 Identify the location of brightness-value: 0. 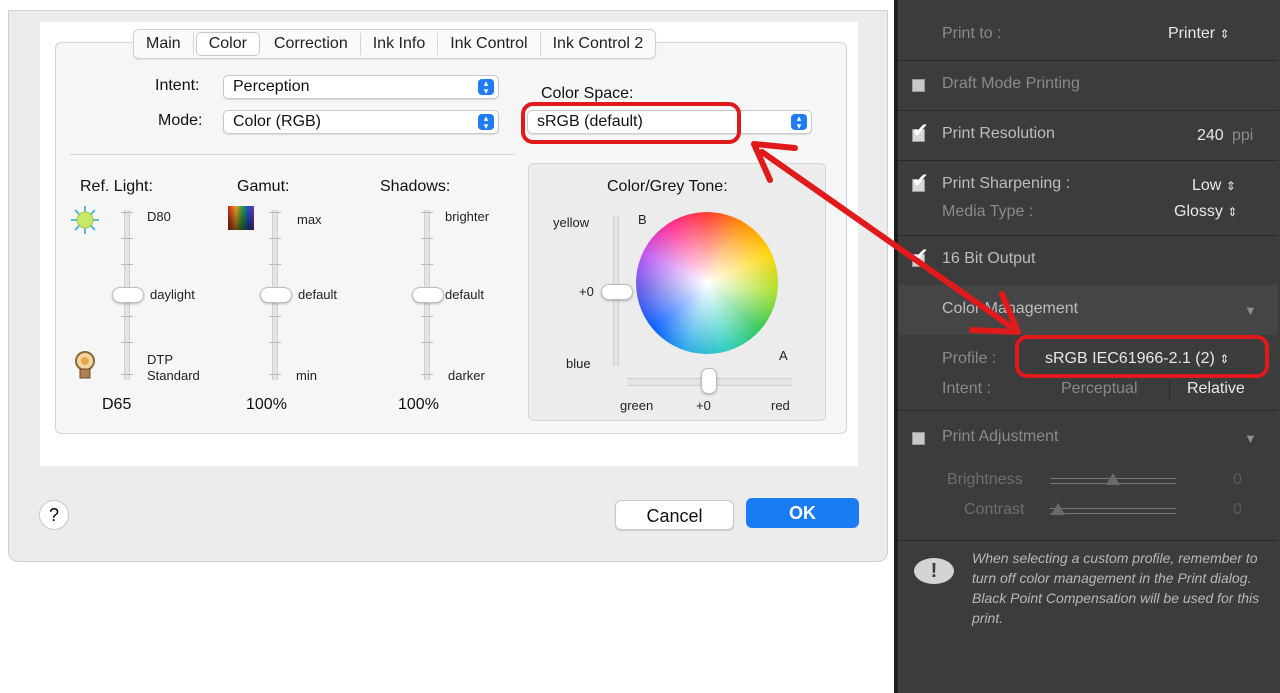
(1237, 479).